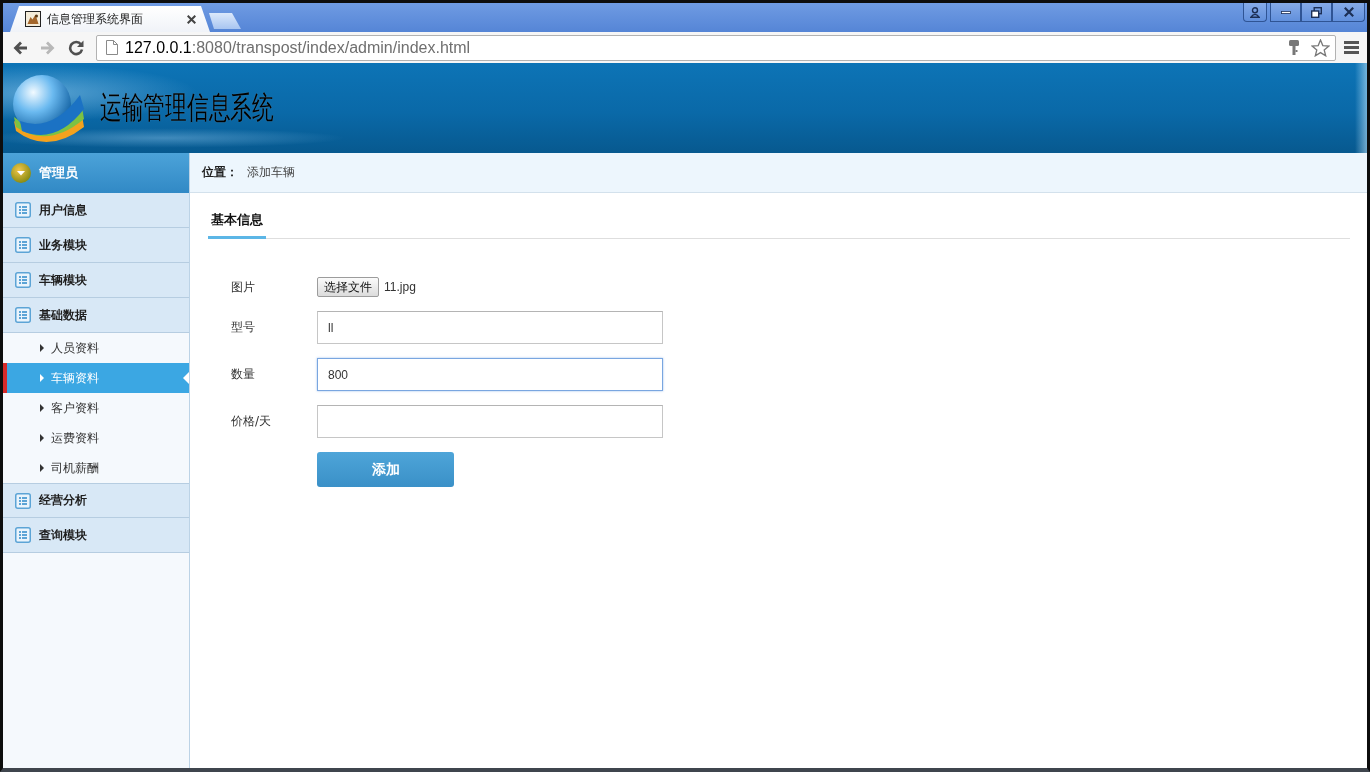  I want to click on submenu-item: 人员资料, so click(96, 348).